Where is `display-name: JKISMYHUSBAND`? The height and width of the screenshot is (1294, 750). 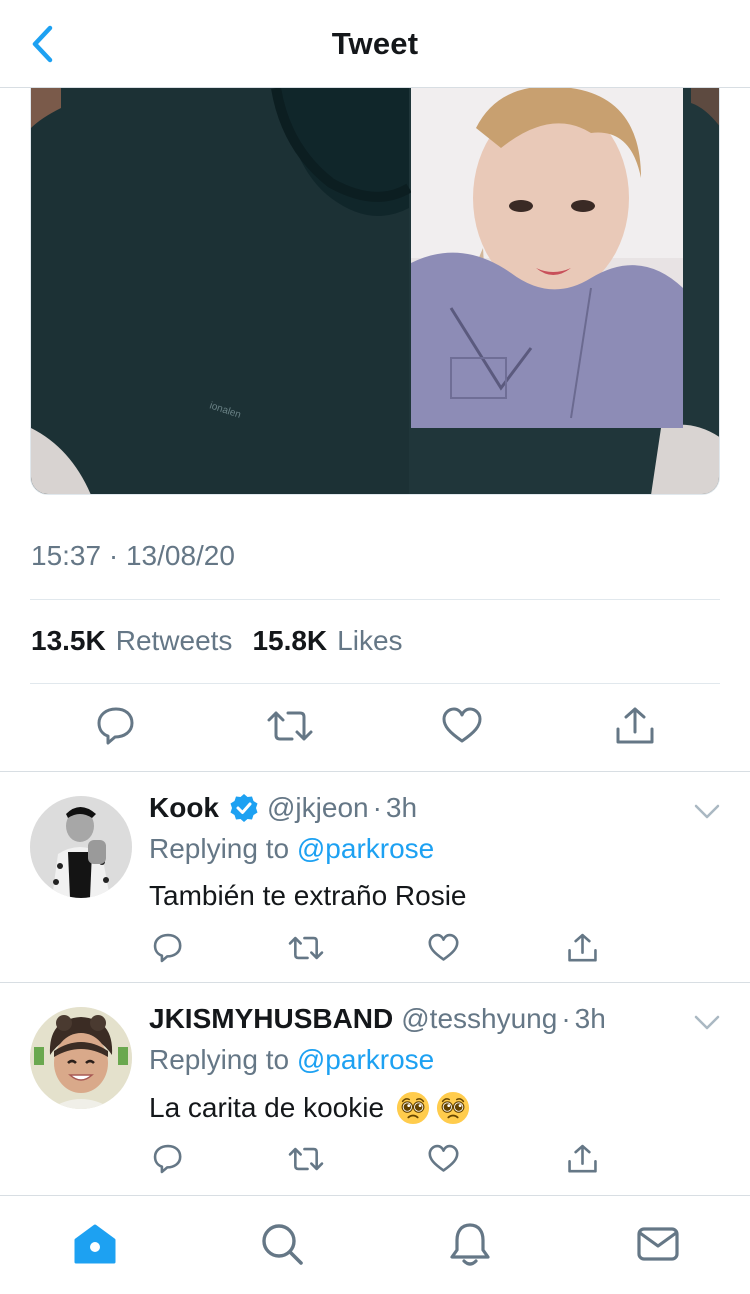 display-name: JKISMYHUSBAND is located at coordinates (271, 1019).